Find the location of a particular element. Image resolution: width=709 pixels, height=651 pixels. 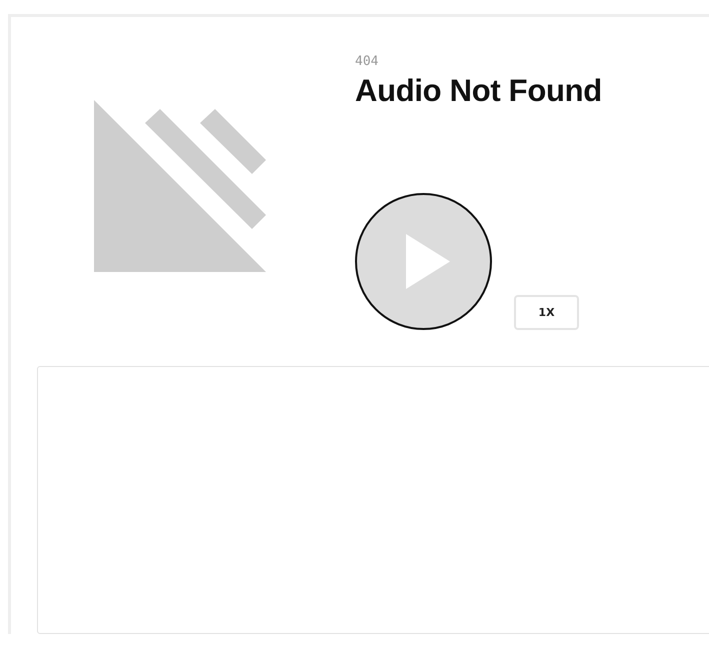

error-code: 404 is located at coordinates (367, 62).